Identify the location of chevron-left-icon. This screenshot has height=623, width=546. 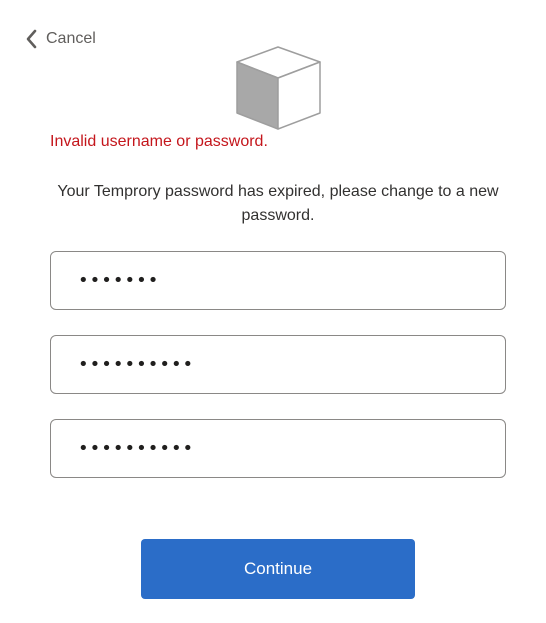
(31, 39).